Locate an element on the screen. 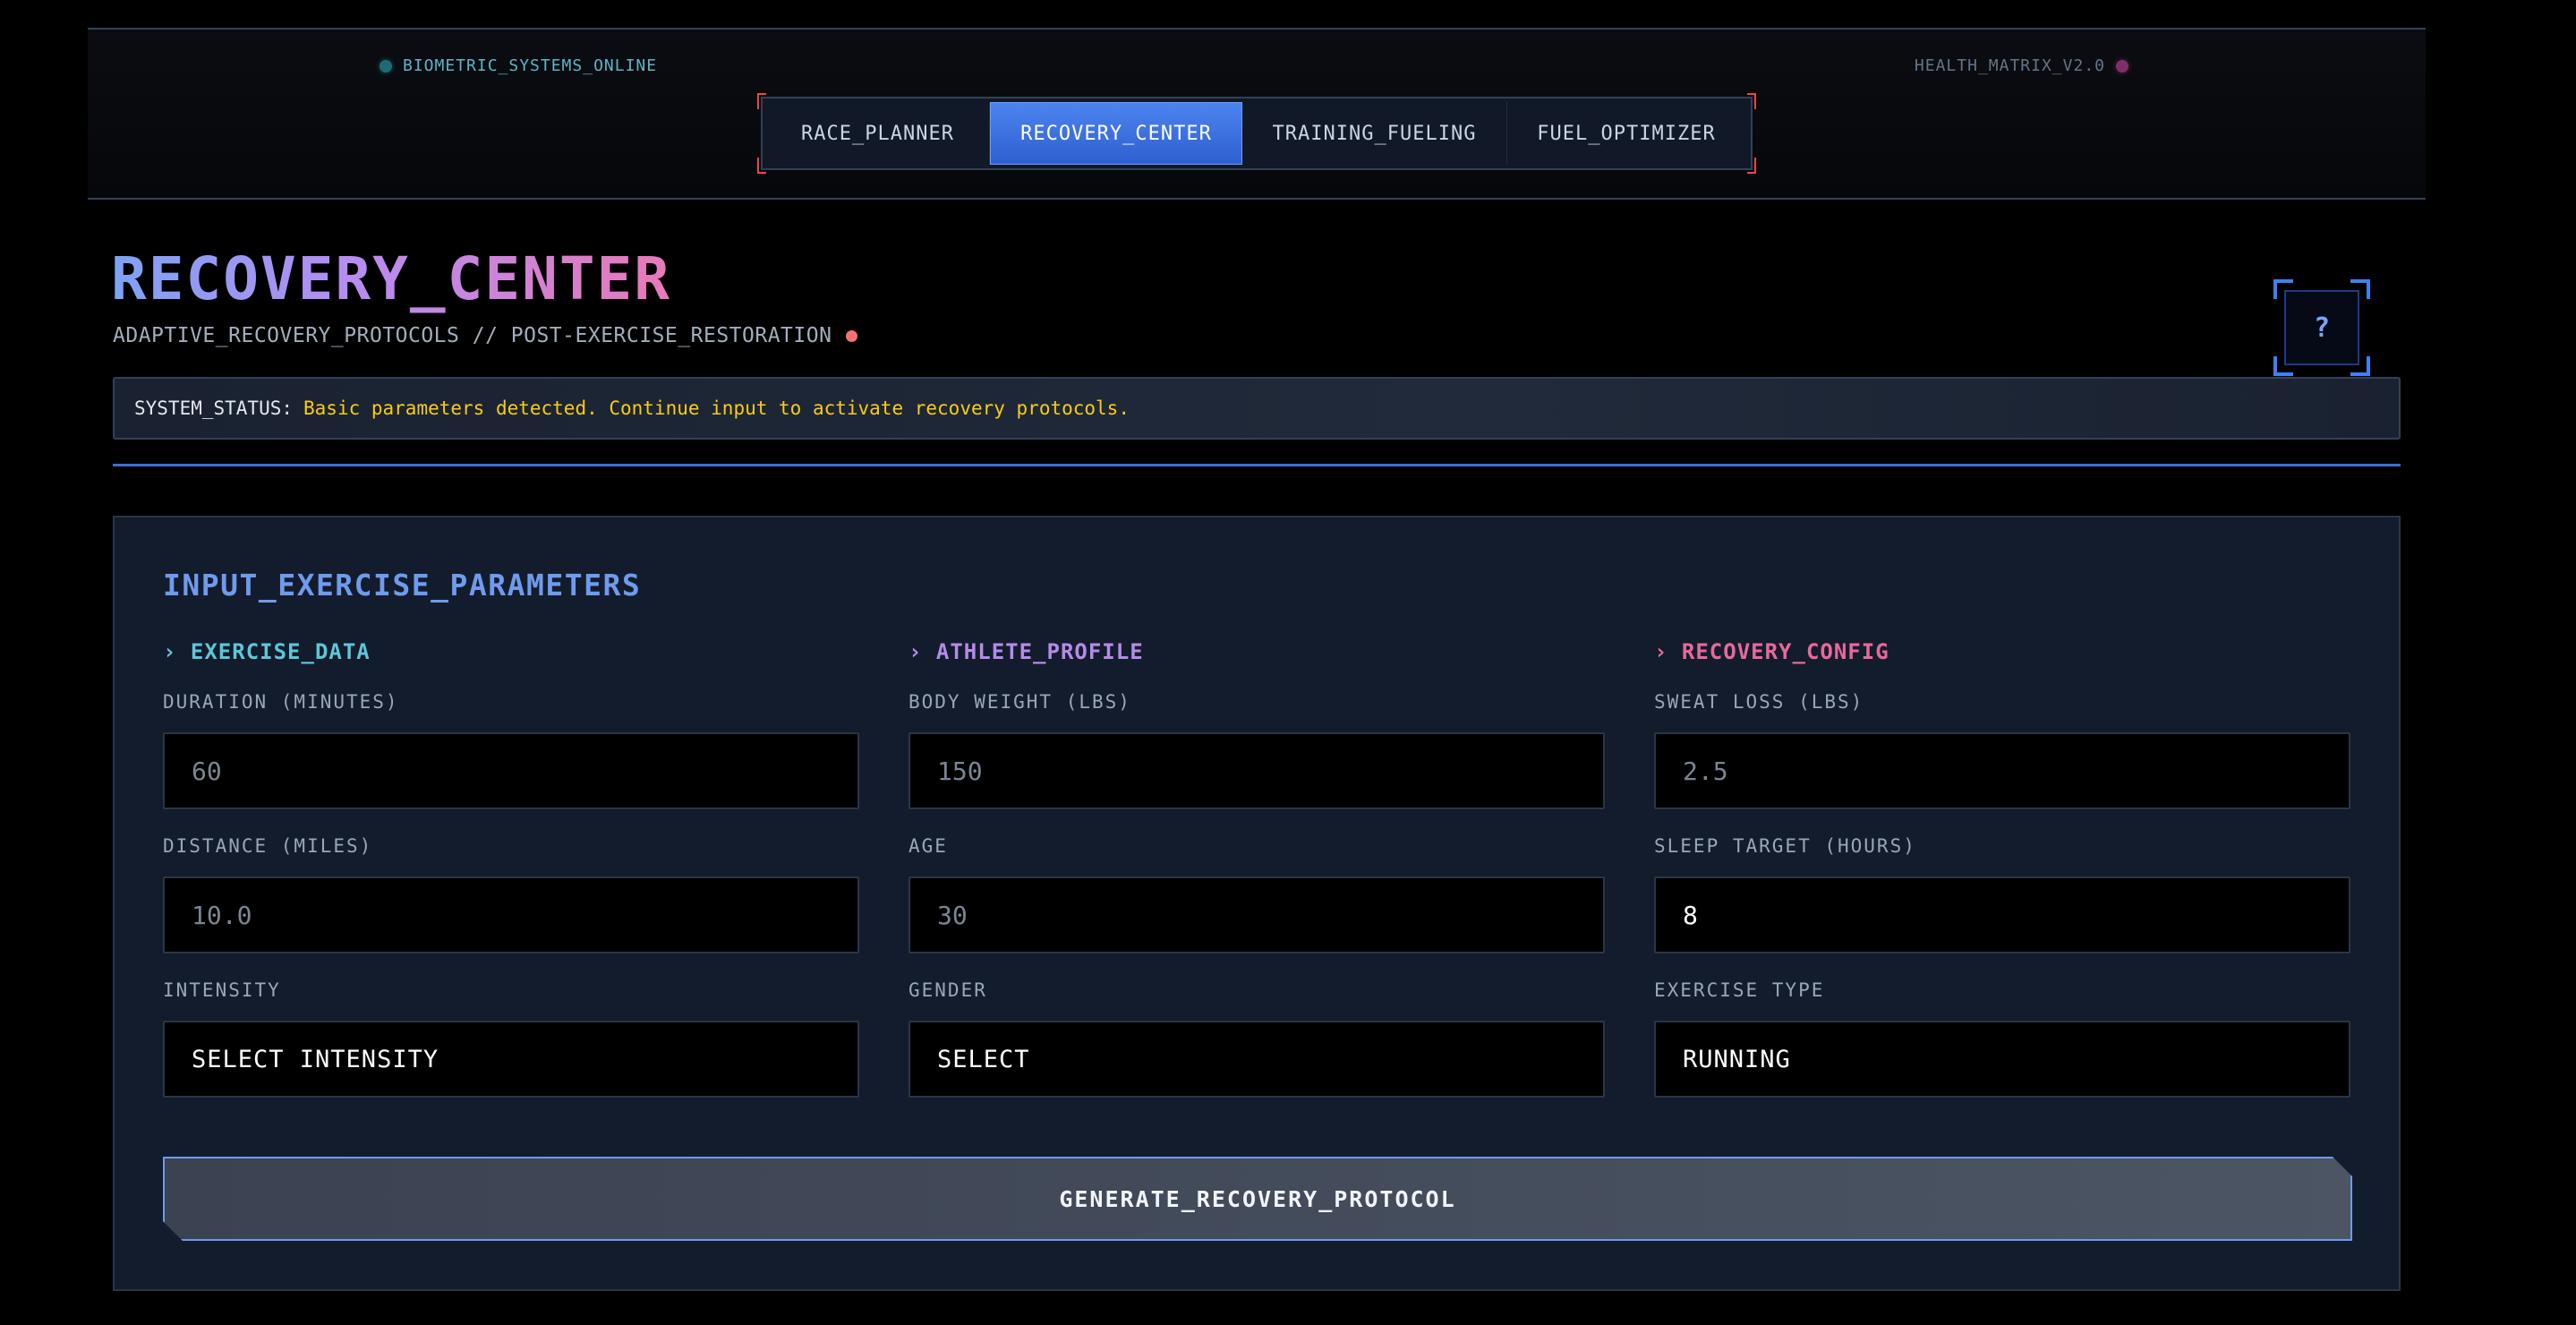 Image resolution: width=2576 pixels, height=1325 pixels. sweat-loss-field: SWEAT LOSS (LBS) 2.5 is located at coordinates (2002, 750).